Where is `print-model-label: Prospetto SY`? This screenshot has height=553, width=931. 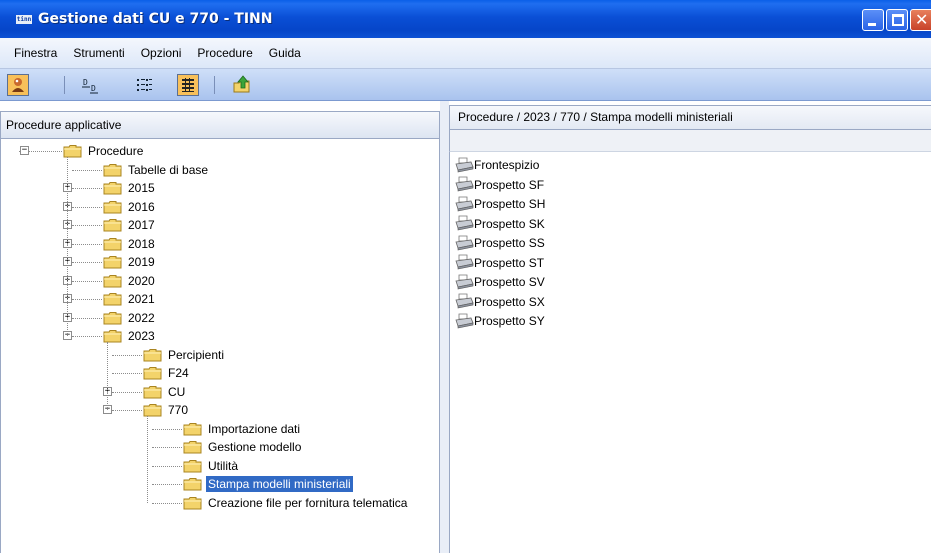
print-model-label: Prospetto SY is located at coordinates (509, 321).